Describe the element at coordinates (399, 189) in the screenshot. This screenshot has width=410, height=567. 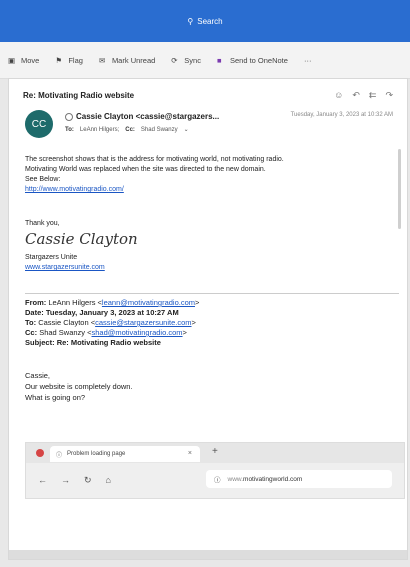
I see `scrollbar` at that location.